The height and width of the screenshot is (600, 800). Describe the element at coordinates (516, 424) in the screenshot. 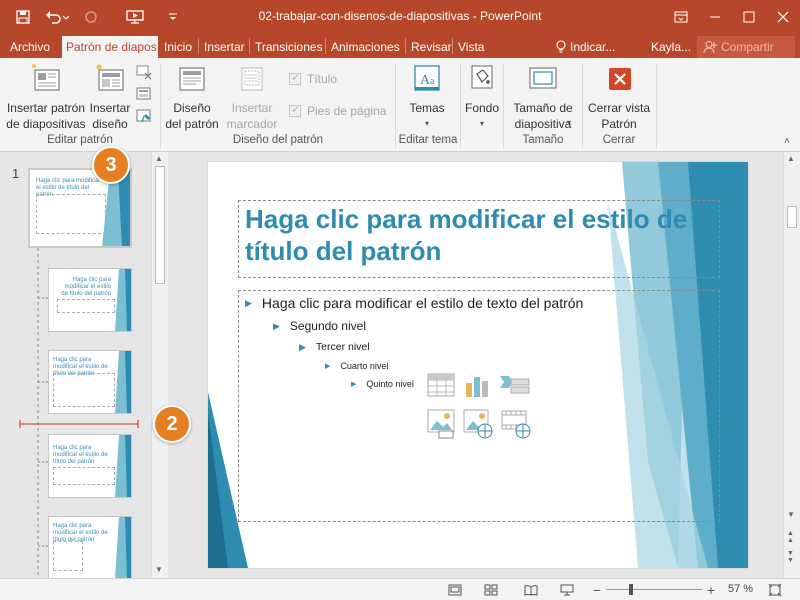

I see `insert-video-icon` at that location.